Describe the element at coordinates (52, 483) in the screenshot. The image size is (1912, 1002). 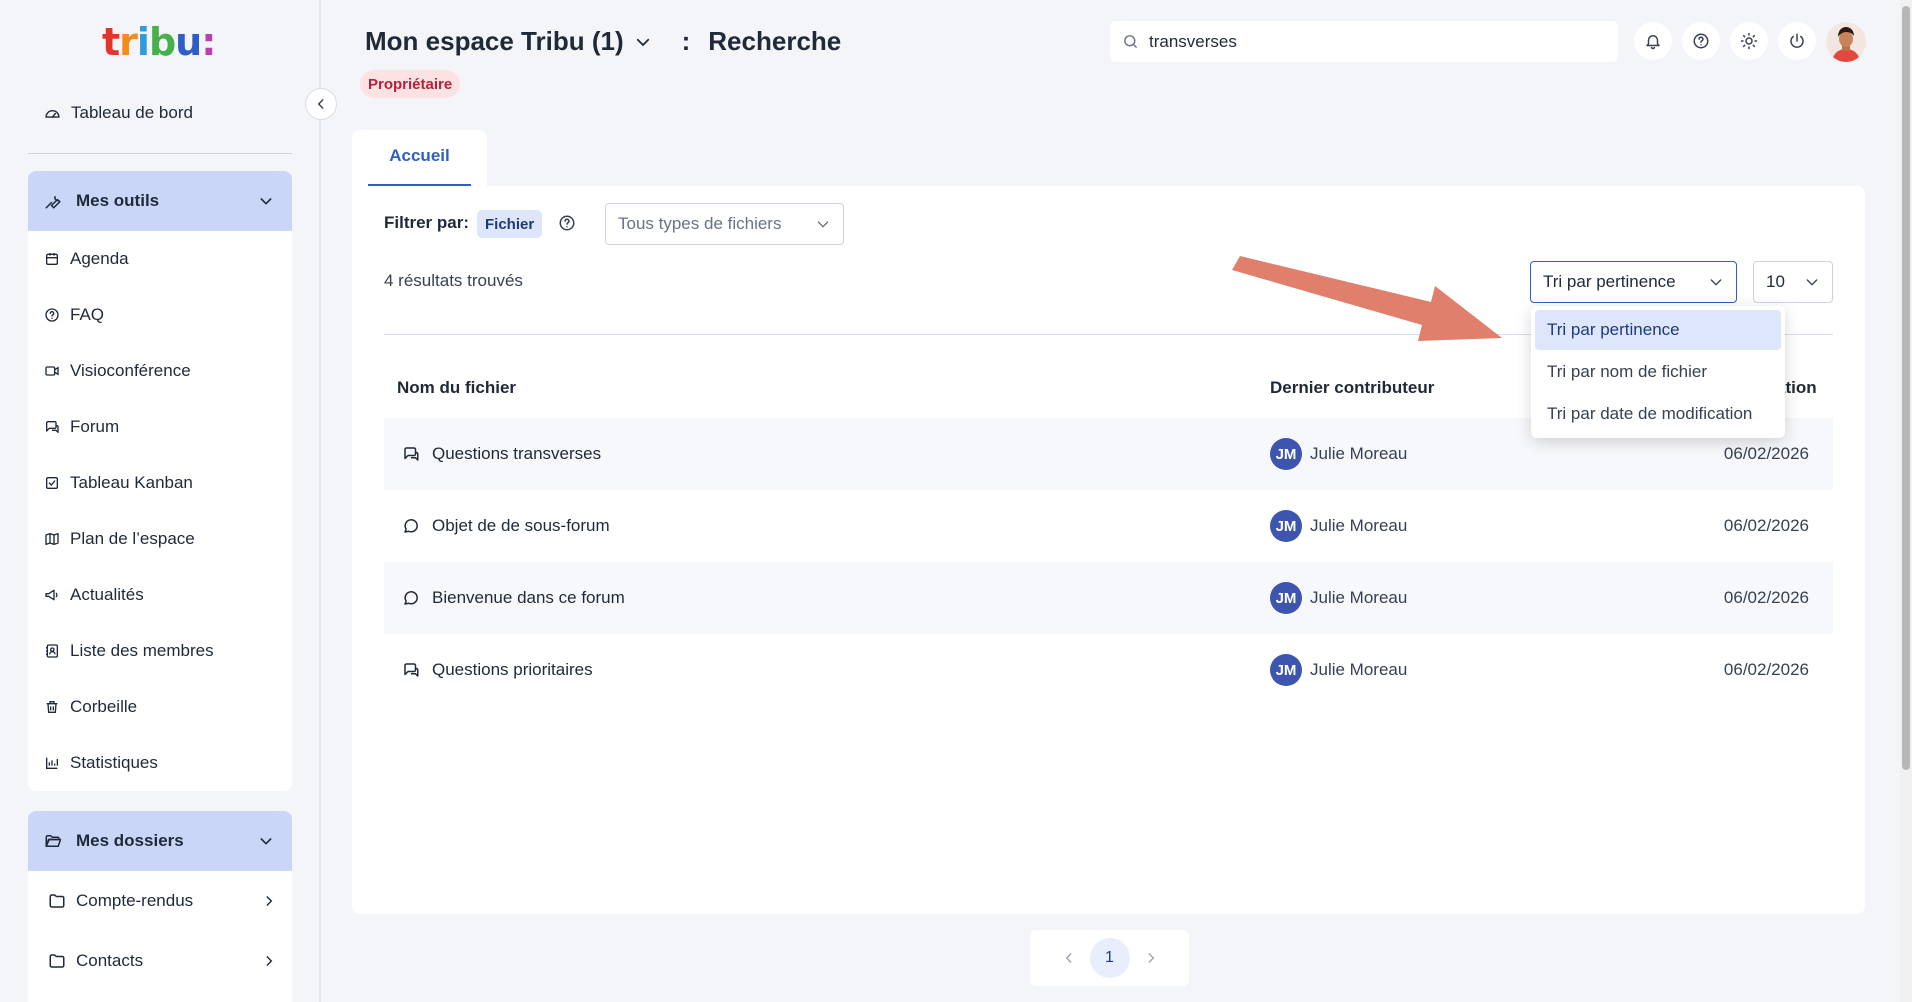
I see `checkbox-icon` at that location.